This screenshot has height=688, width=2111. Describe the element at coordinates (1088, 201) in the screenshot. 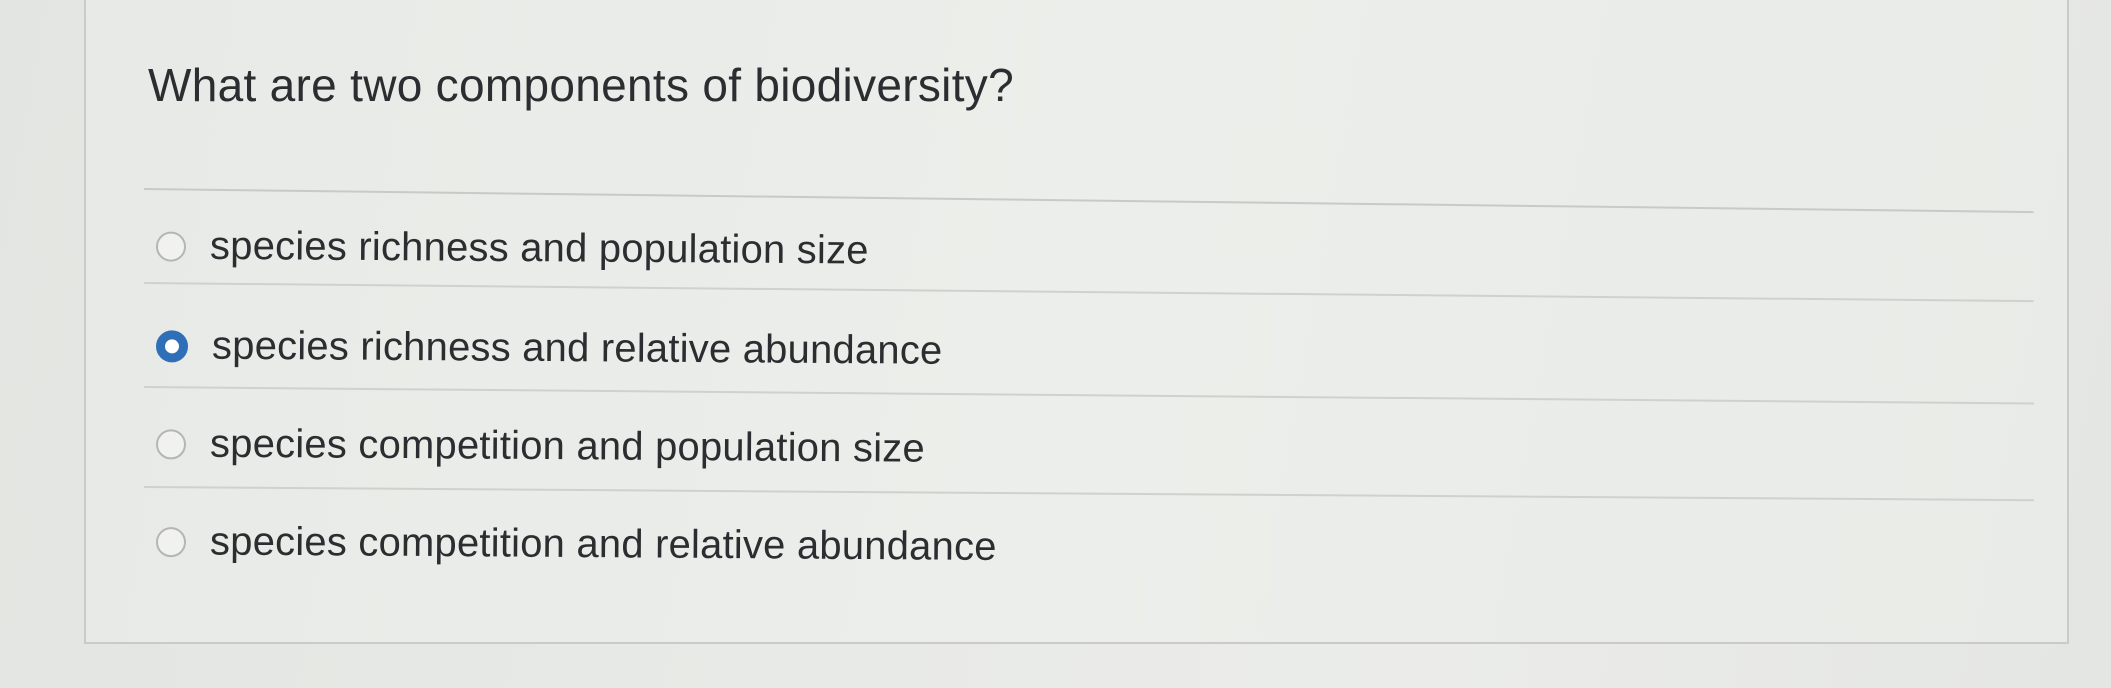

I see `question-divider` at that location.